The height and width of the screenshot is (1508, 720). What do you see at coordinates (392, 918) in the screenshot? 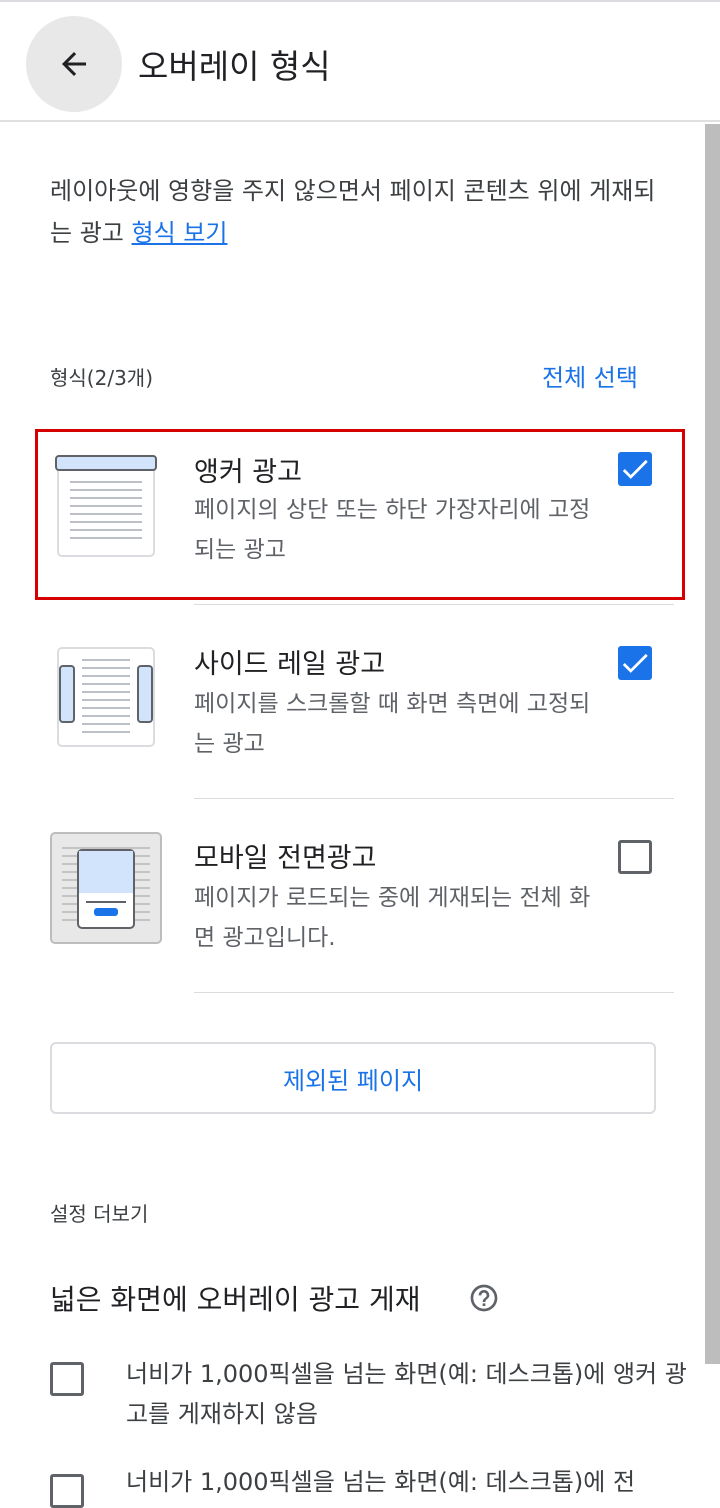
I see `format-desc: 페이지가 로드되는 중에 게재되는 전체 화면 광고입니다.` at bounding box center [392, 918].